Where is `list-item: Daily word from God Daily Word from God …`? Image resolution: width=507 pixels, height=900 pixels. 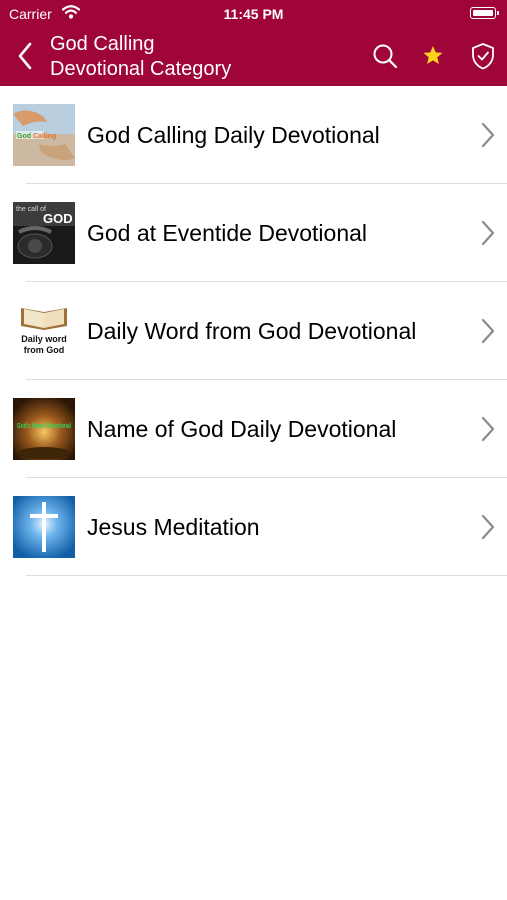 list-item: Daily word from God Daily Word from God … is located at coordinates (253, 331).